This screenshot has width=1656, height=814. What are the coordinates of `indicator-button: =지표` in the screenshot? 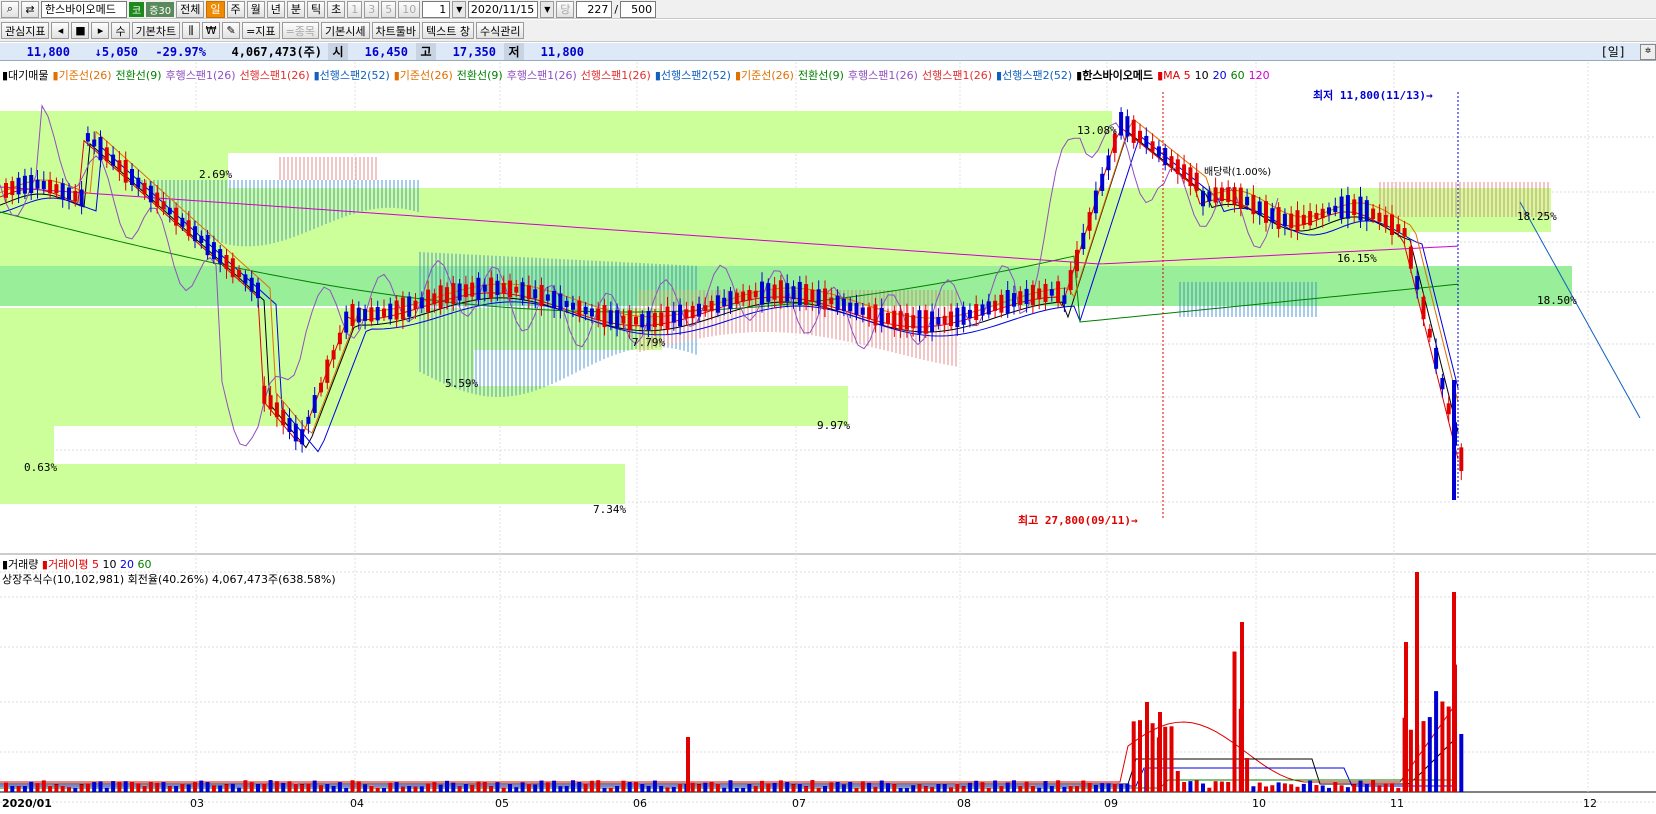 It's located at (261, 30).